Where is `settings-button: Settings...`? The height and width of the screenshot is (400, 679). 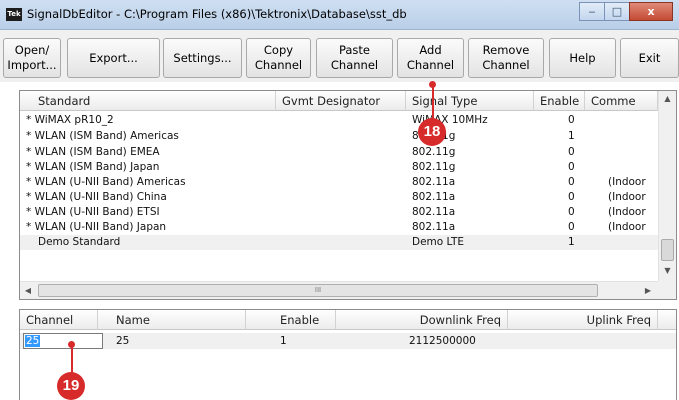 settings-button: Settings... is located at coordinates (202, 58).